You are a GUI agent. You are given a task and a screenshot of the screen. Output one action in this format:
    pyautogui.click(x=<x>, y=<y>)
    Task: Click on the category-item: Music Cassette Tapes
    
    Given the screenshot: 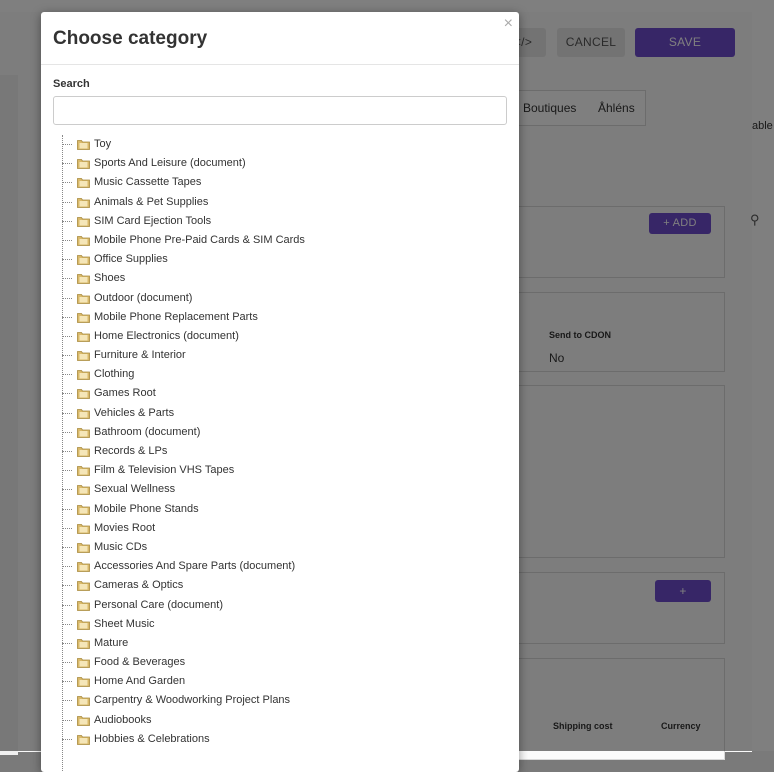 What is the action you would take?
    pyautogui.click(x=278, y=182)
    